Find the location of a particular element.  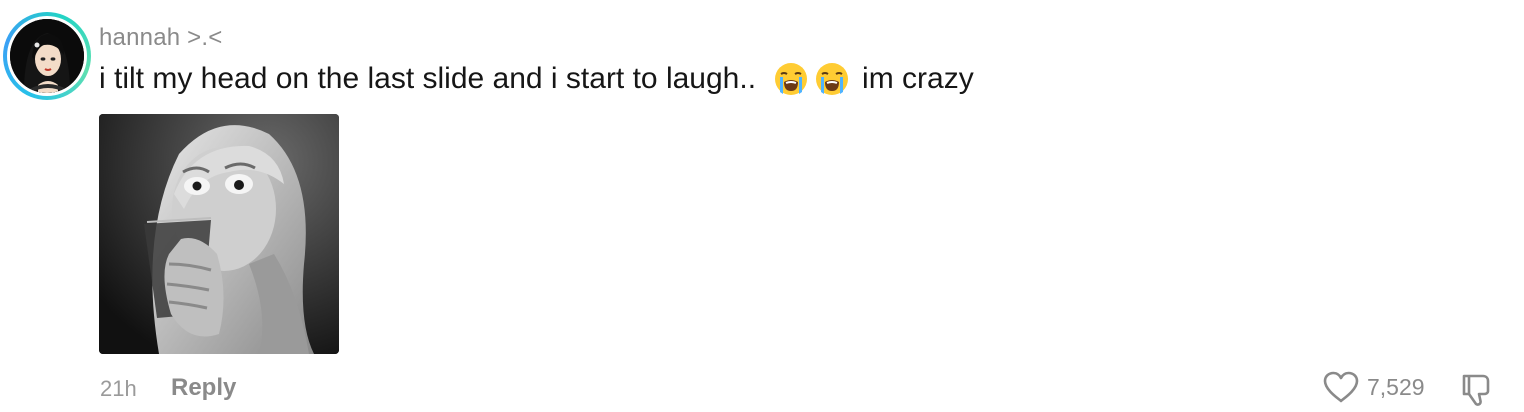

gif-illustration is located at coordinates (219, 234).